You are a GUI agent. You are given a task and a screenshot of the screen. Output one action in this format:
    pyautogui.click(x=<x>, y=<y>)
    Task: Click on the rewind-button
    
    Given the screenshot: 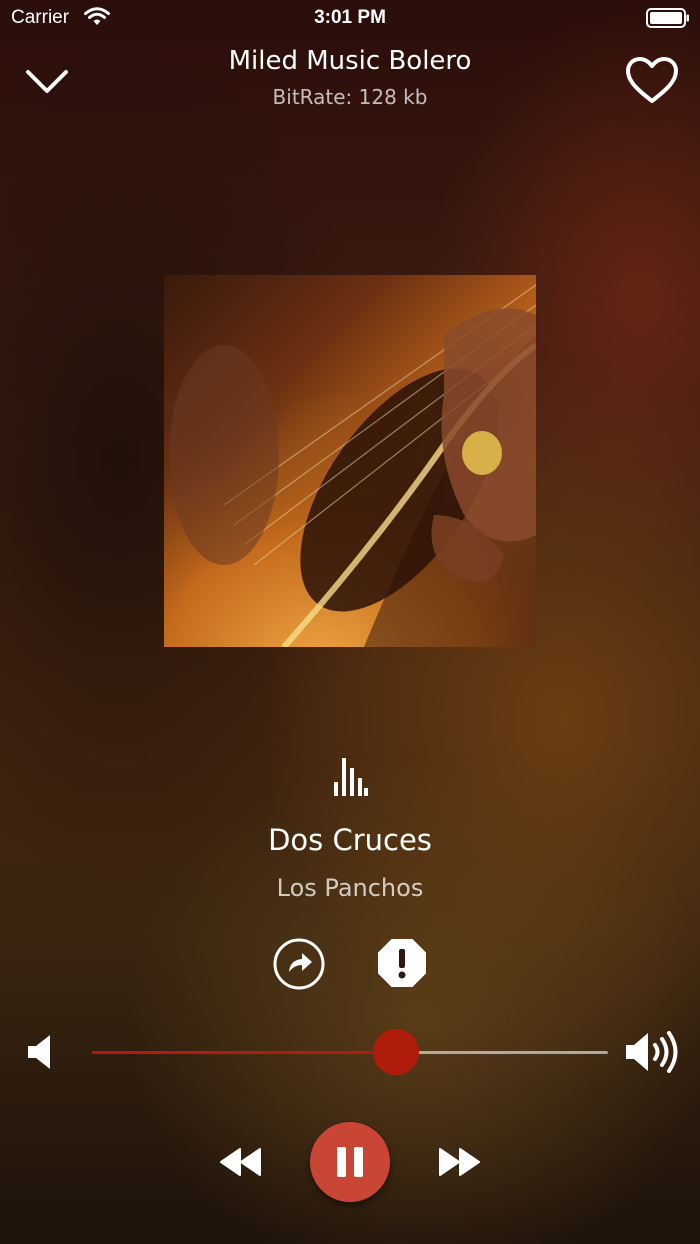 What is the action you would take?
    pyautogui.click(x=240, y=1162)
    